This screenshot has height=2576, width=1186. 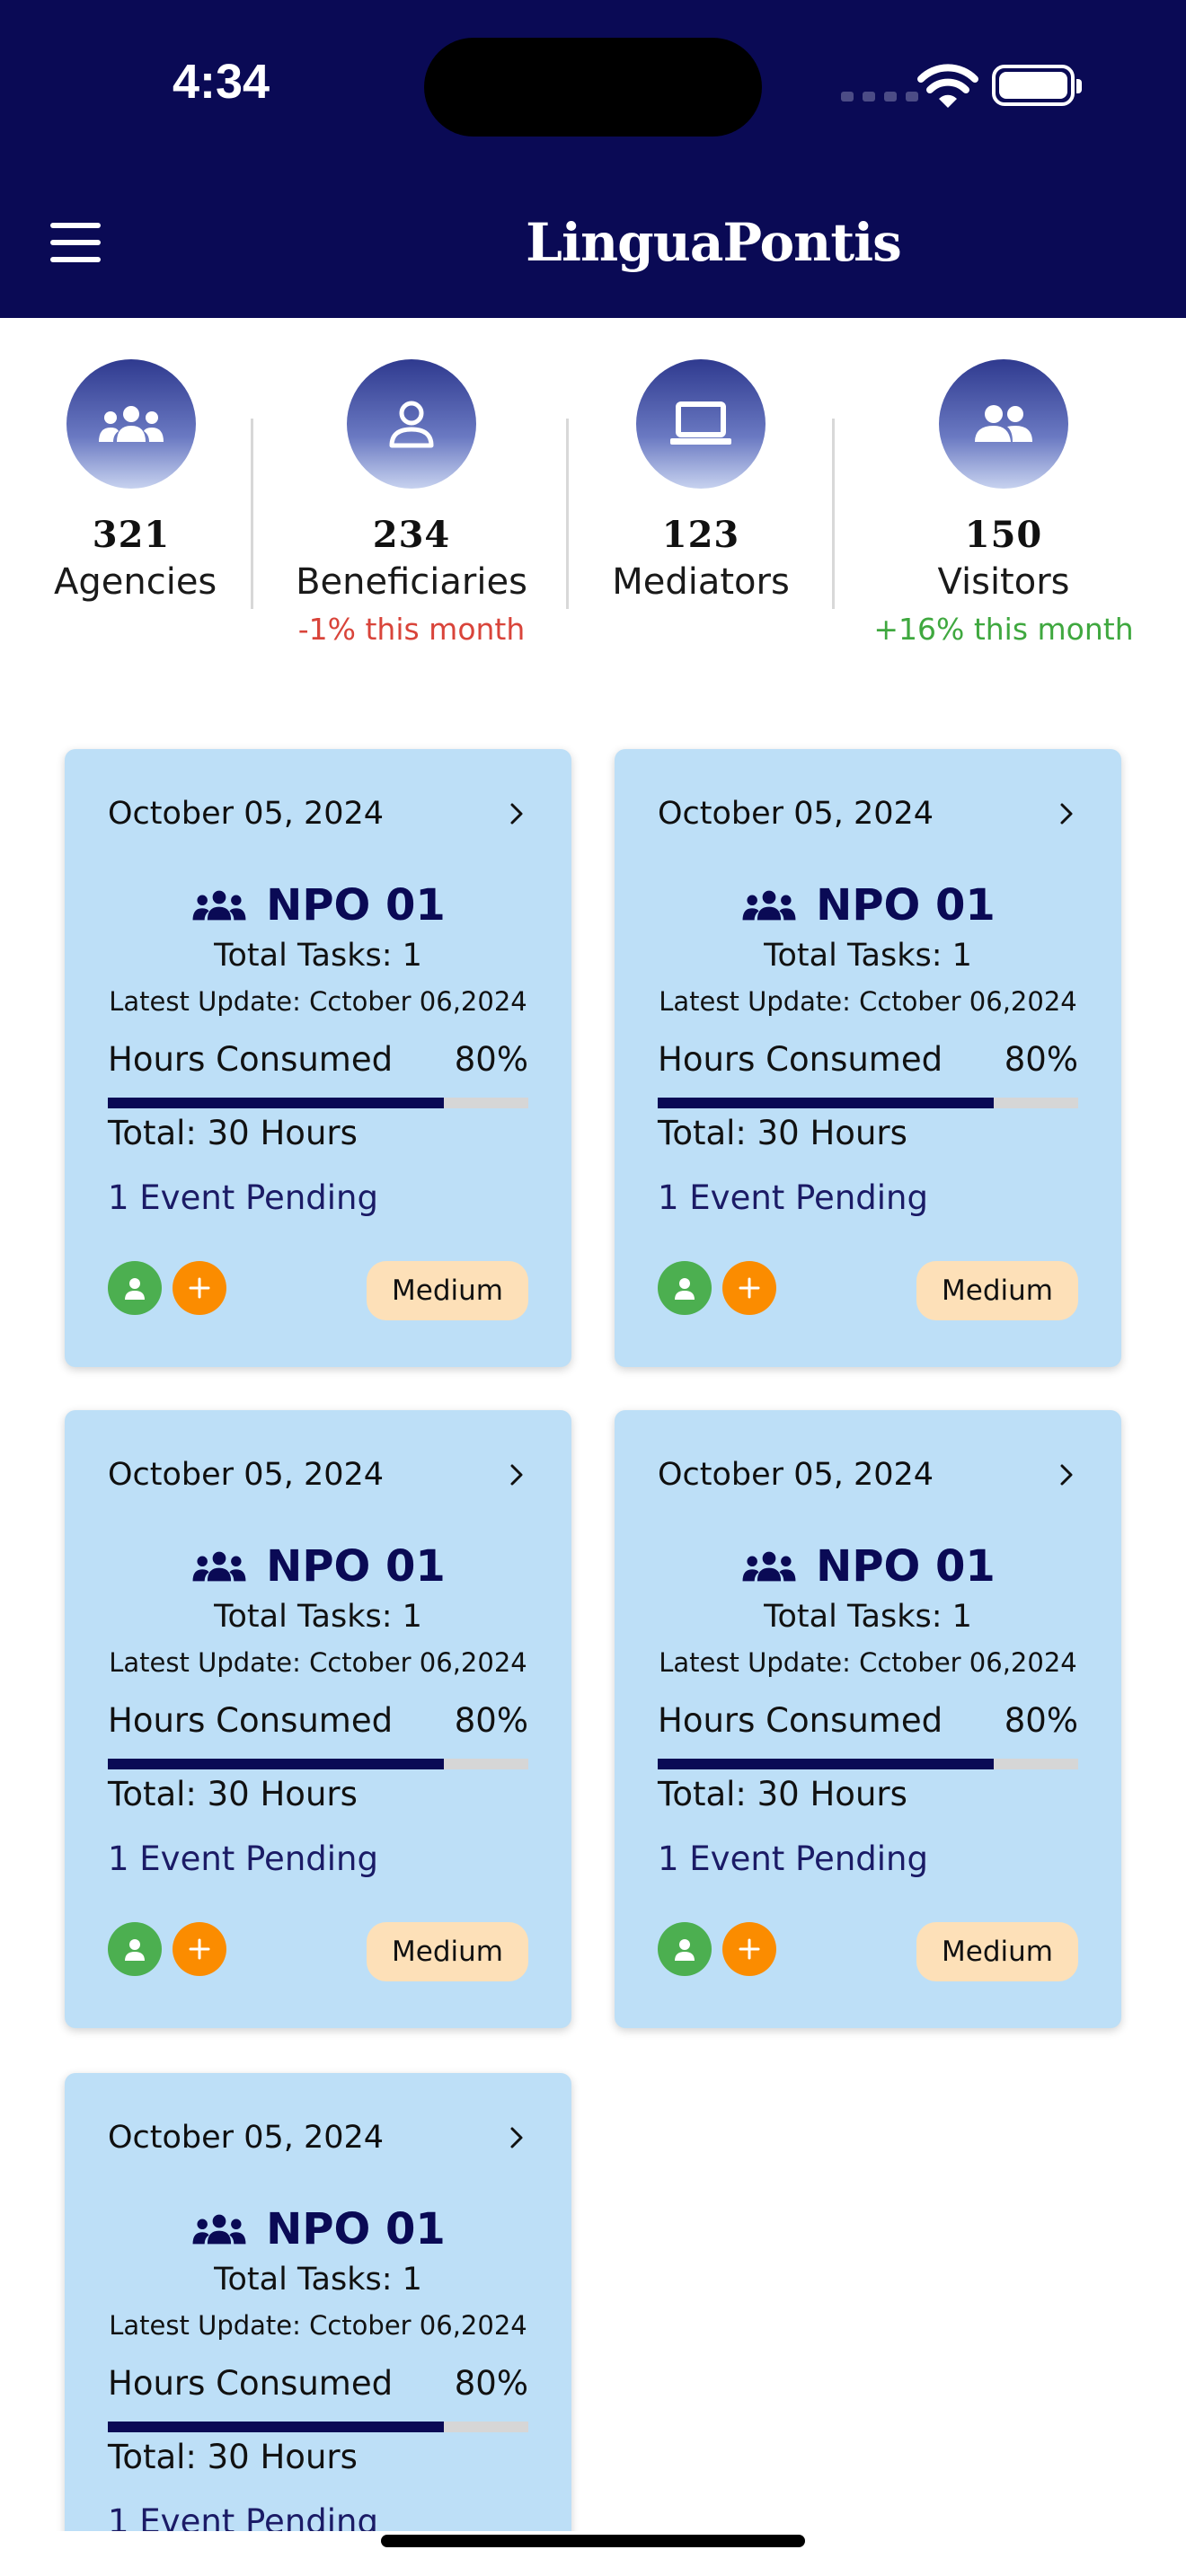 What do you see at coordinates (411, 629) in the screenshot?
I see `stat-change: -1% this month` at bounding box center [411, 629].